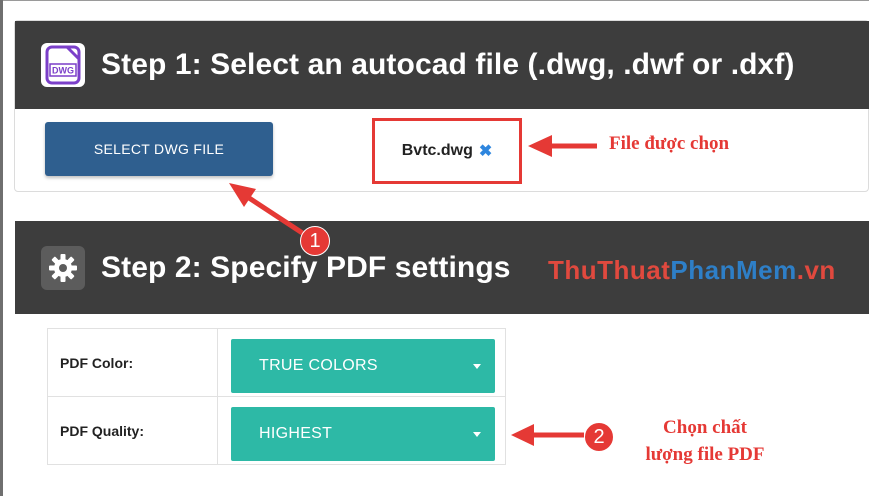 The height and width of the screenshot is (496, 869). I want to click on arrow-to-button, so click(275, 215).